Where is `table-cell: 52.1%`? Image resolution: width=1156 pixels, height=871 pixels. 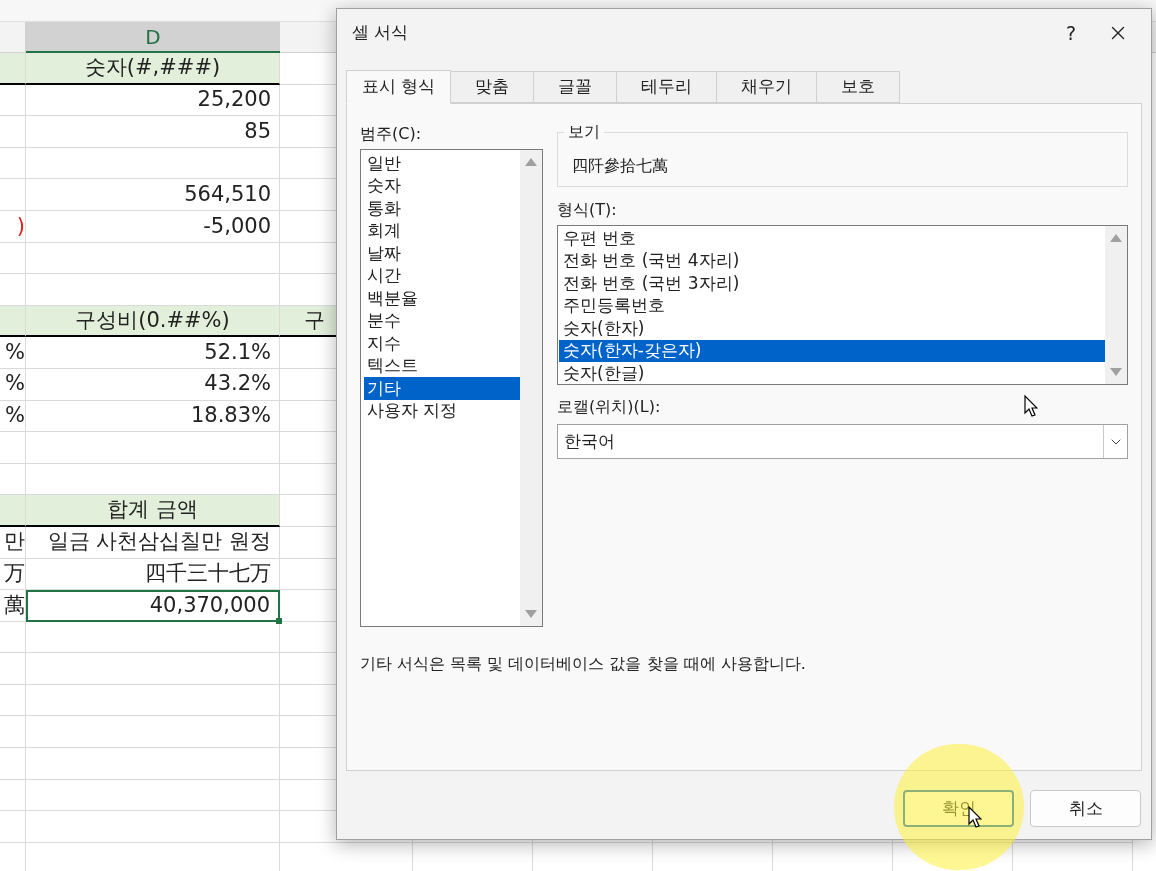
table-cell: 52.1% is located at coordinates (153, 353).